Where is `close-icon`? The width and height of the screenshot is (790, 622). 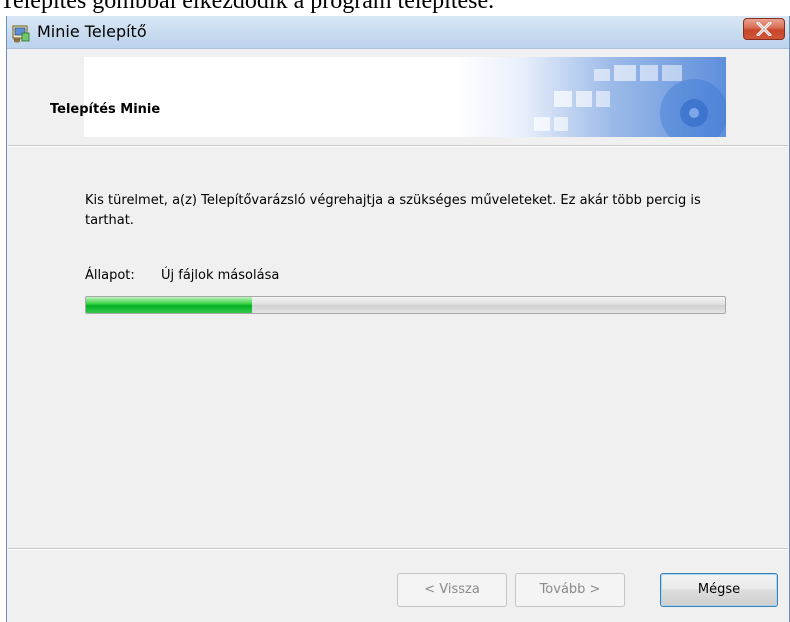 close-icon is located at coordinates (764, 29).